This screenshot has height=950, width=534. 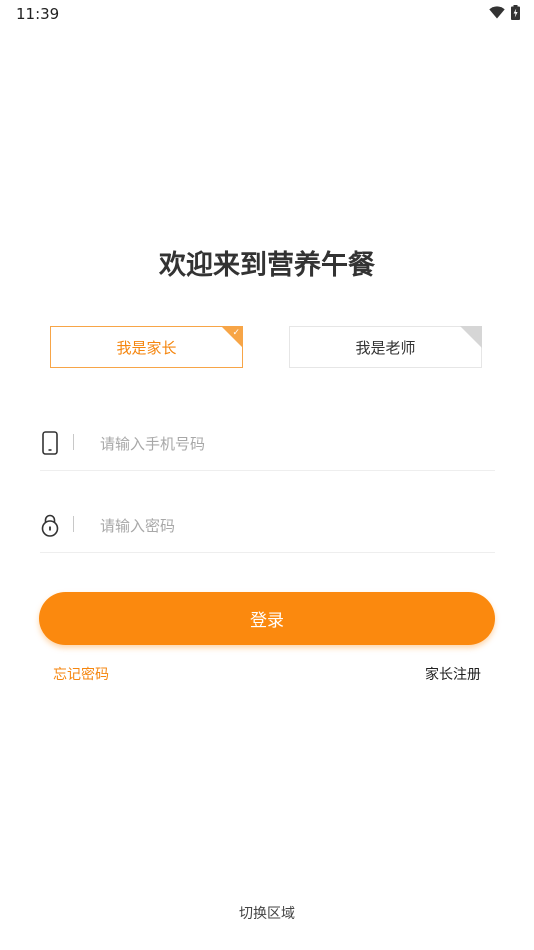 What do you see at coordinates (267, 618) in the screenshot?
I see `login-button: 登录` at bounding box center [267, 618].